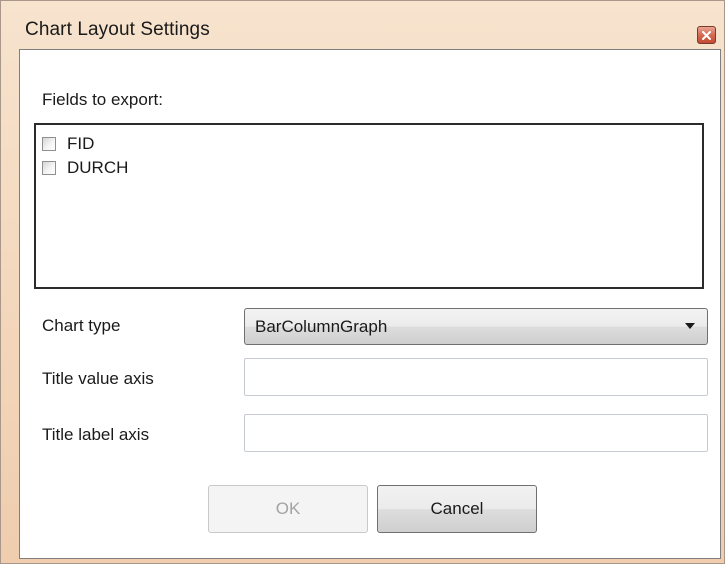 This screenshot has width=725, height=564. I want to click on list-item-label: DURCH, so click(98, 167).